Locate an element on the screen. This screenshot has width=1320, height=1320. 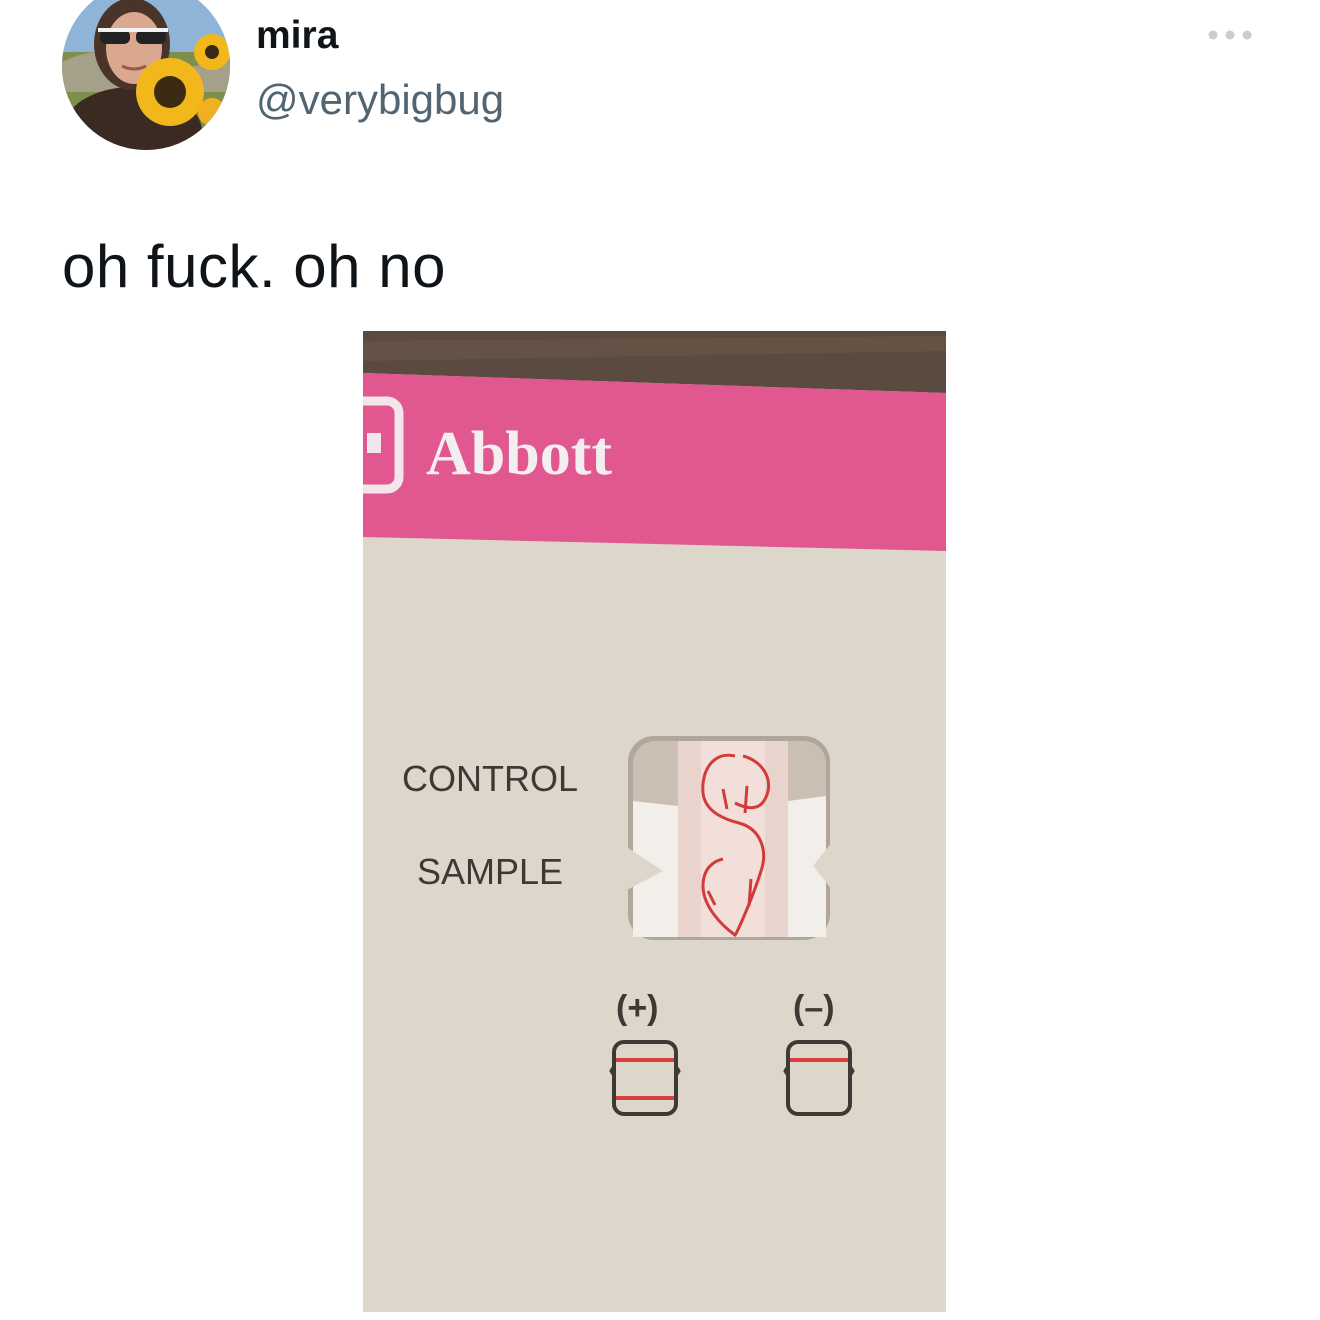
control-label: CONTROL is located at coordinates (490, 778).